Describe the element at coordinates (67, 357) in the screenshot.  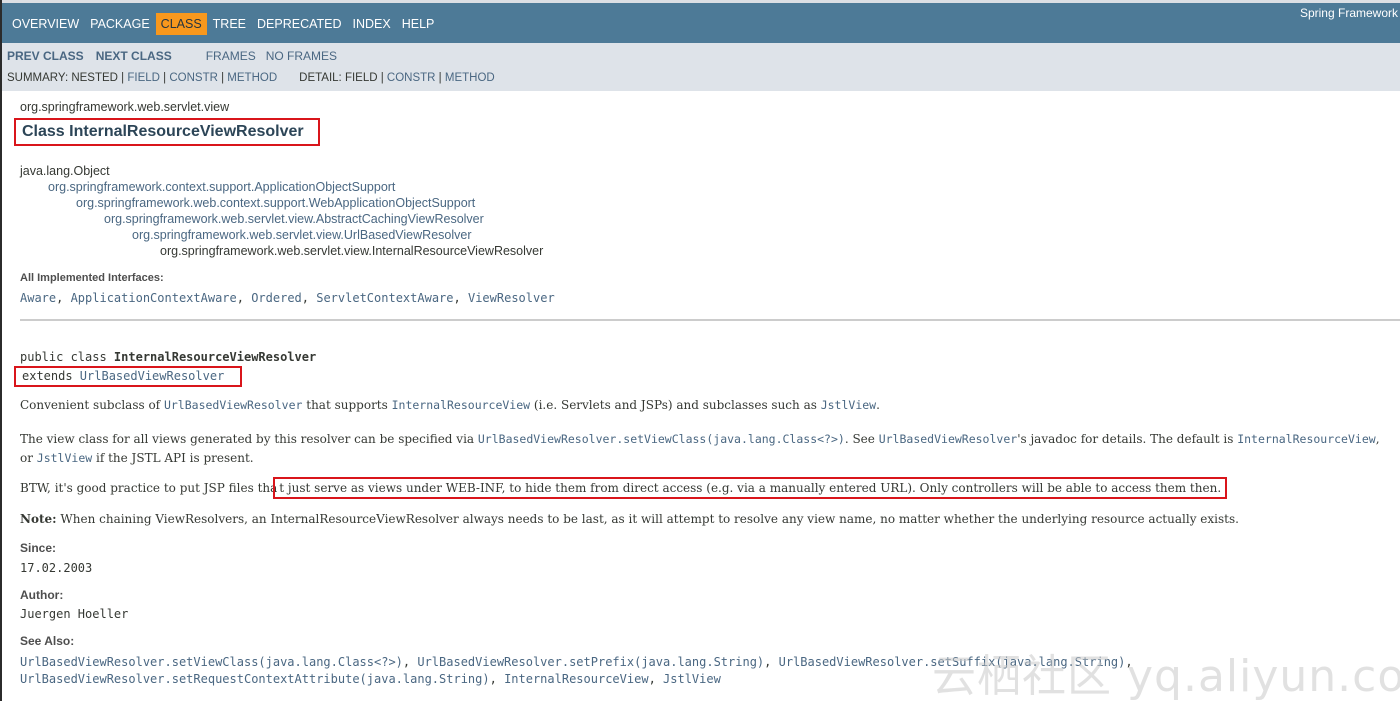
I see `signature-prefix: public class` at that location.